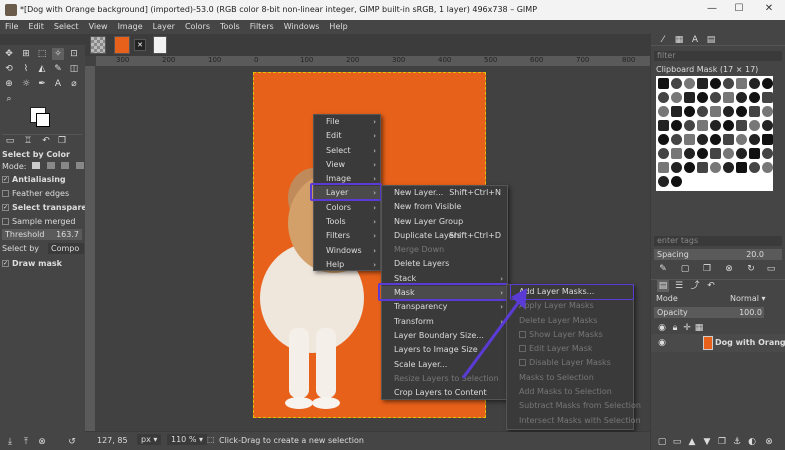  I want to click on context-colors: Colors ›, so click(347, 208).